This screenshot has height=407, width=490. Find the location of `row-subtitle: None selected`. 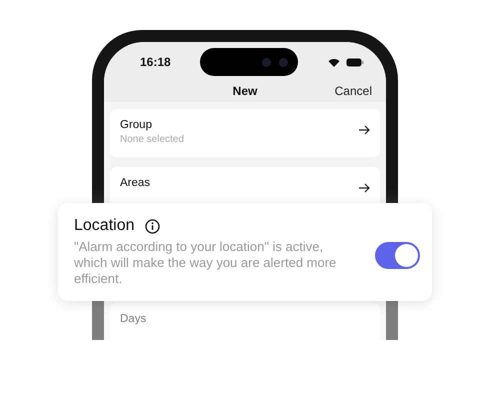

row-subtitle: None selected is located at coordinates (152, 139).